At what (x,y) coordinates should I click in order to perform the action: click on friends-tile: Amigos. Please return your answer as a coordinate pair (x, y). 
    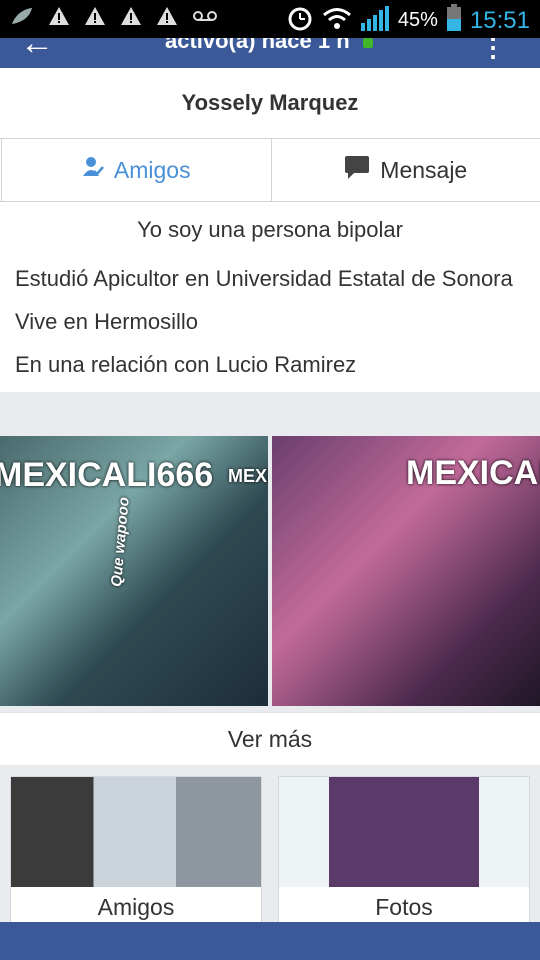
    Looking at the image, I should click on (136, 850).